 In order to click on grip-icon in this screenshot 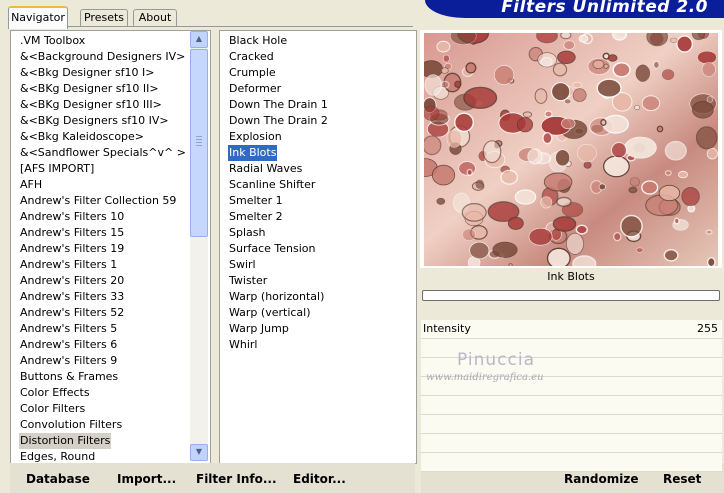, I will do `click(199, 141)`.